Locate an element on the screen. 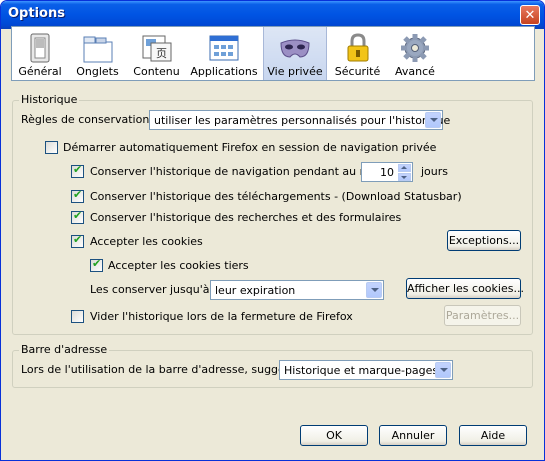  accept-cookies-checkbox is located at coordinates (77, 240).